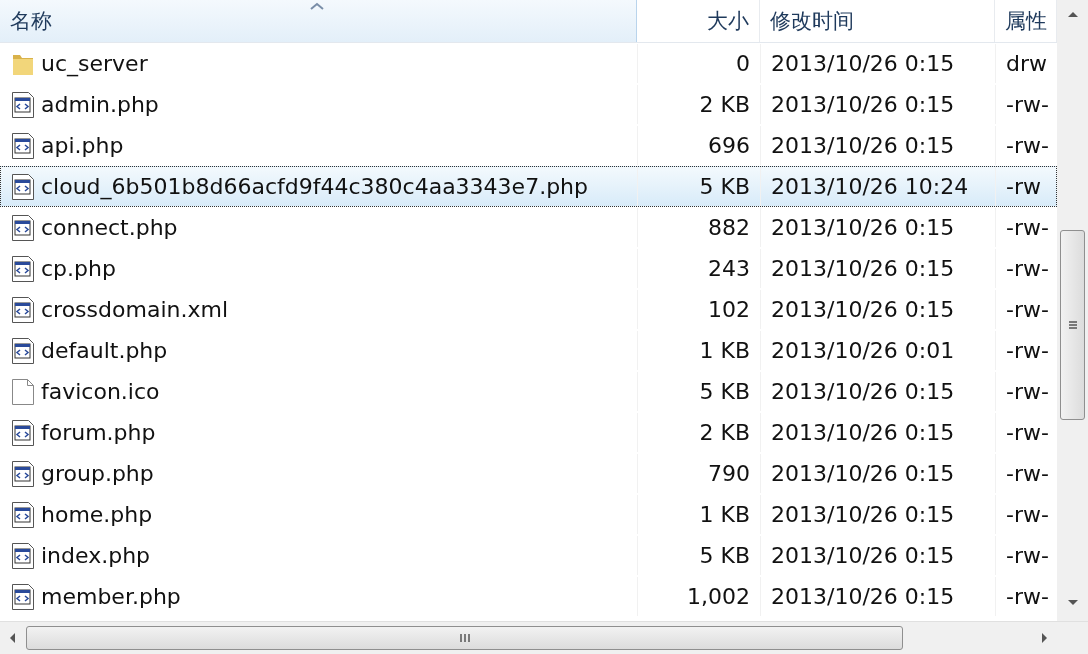 The image size is (1088, 654). Describe the element at coordinates (729, 268) in the screenshot. I see `file-size: 243` at that location.